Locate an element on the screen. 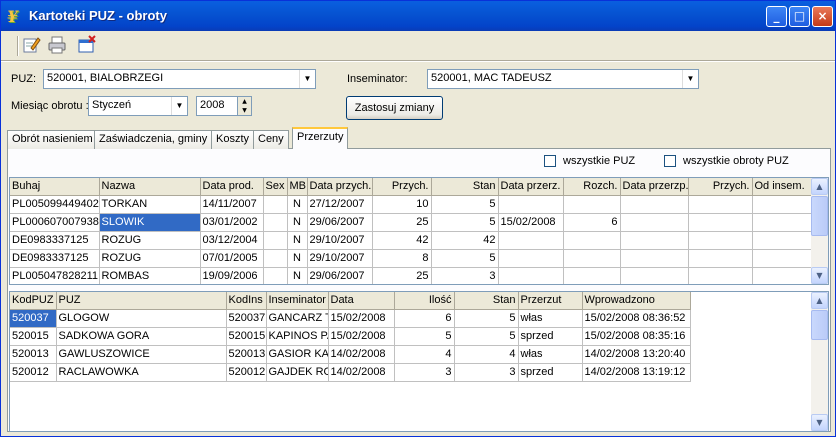 This screenshot has width=836, height=437. col-header: Sex is located at coordinates (275, 187).